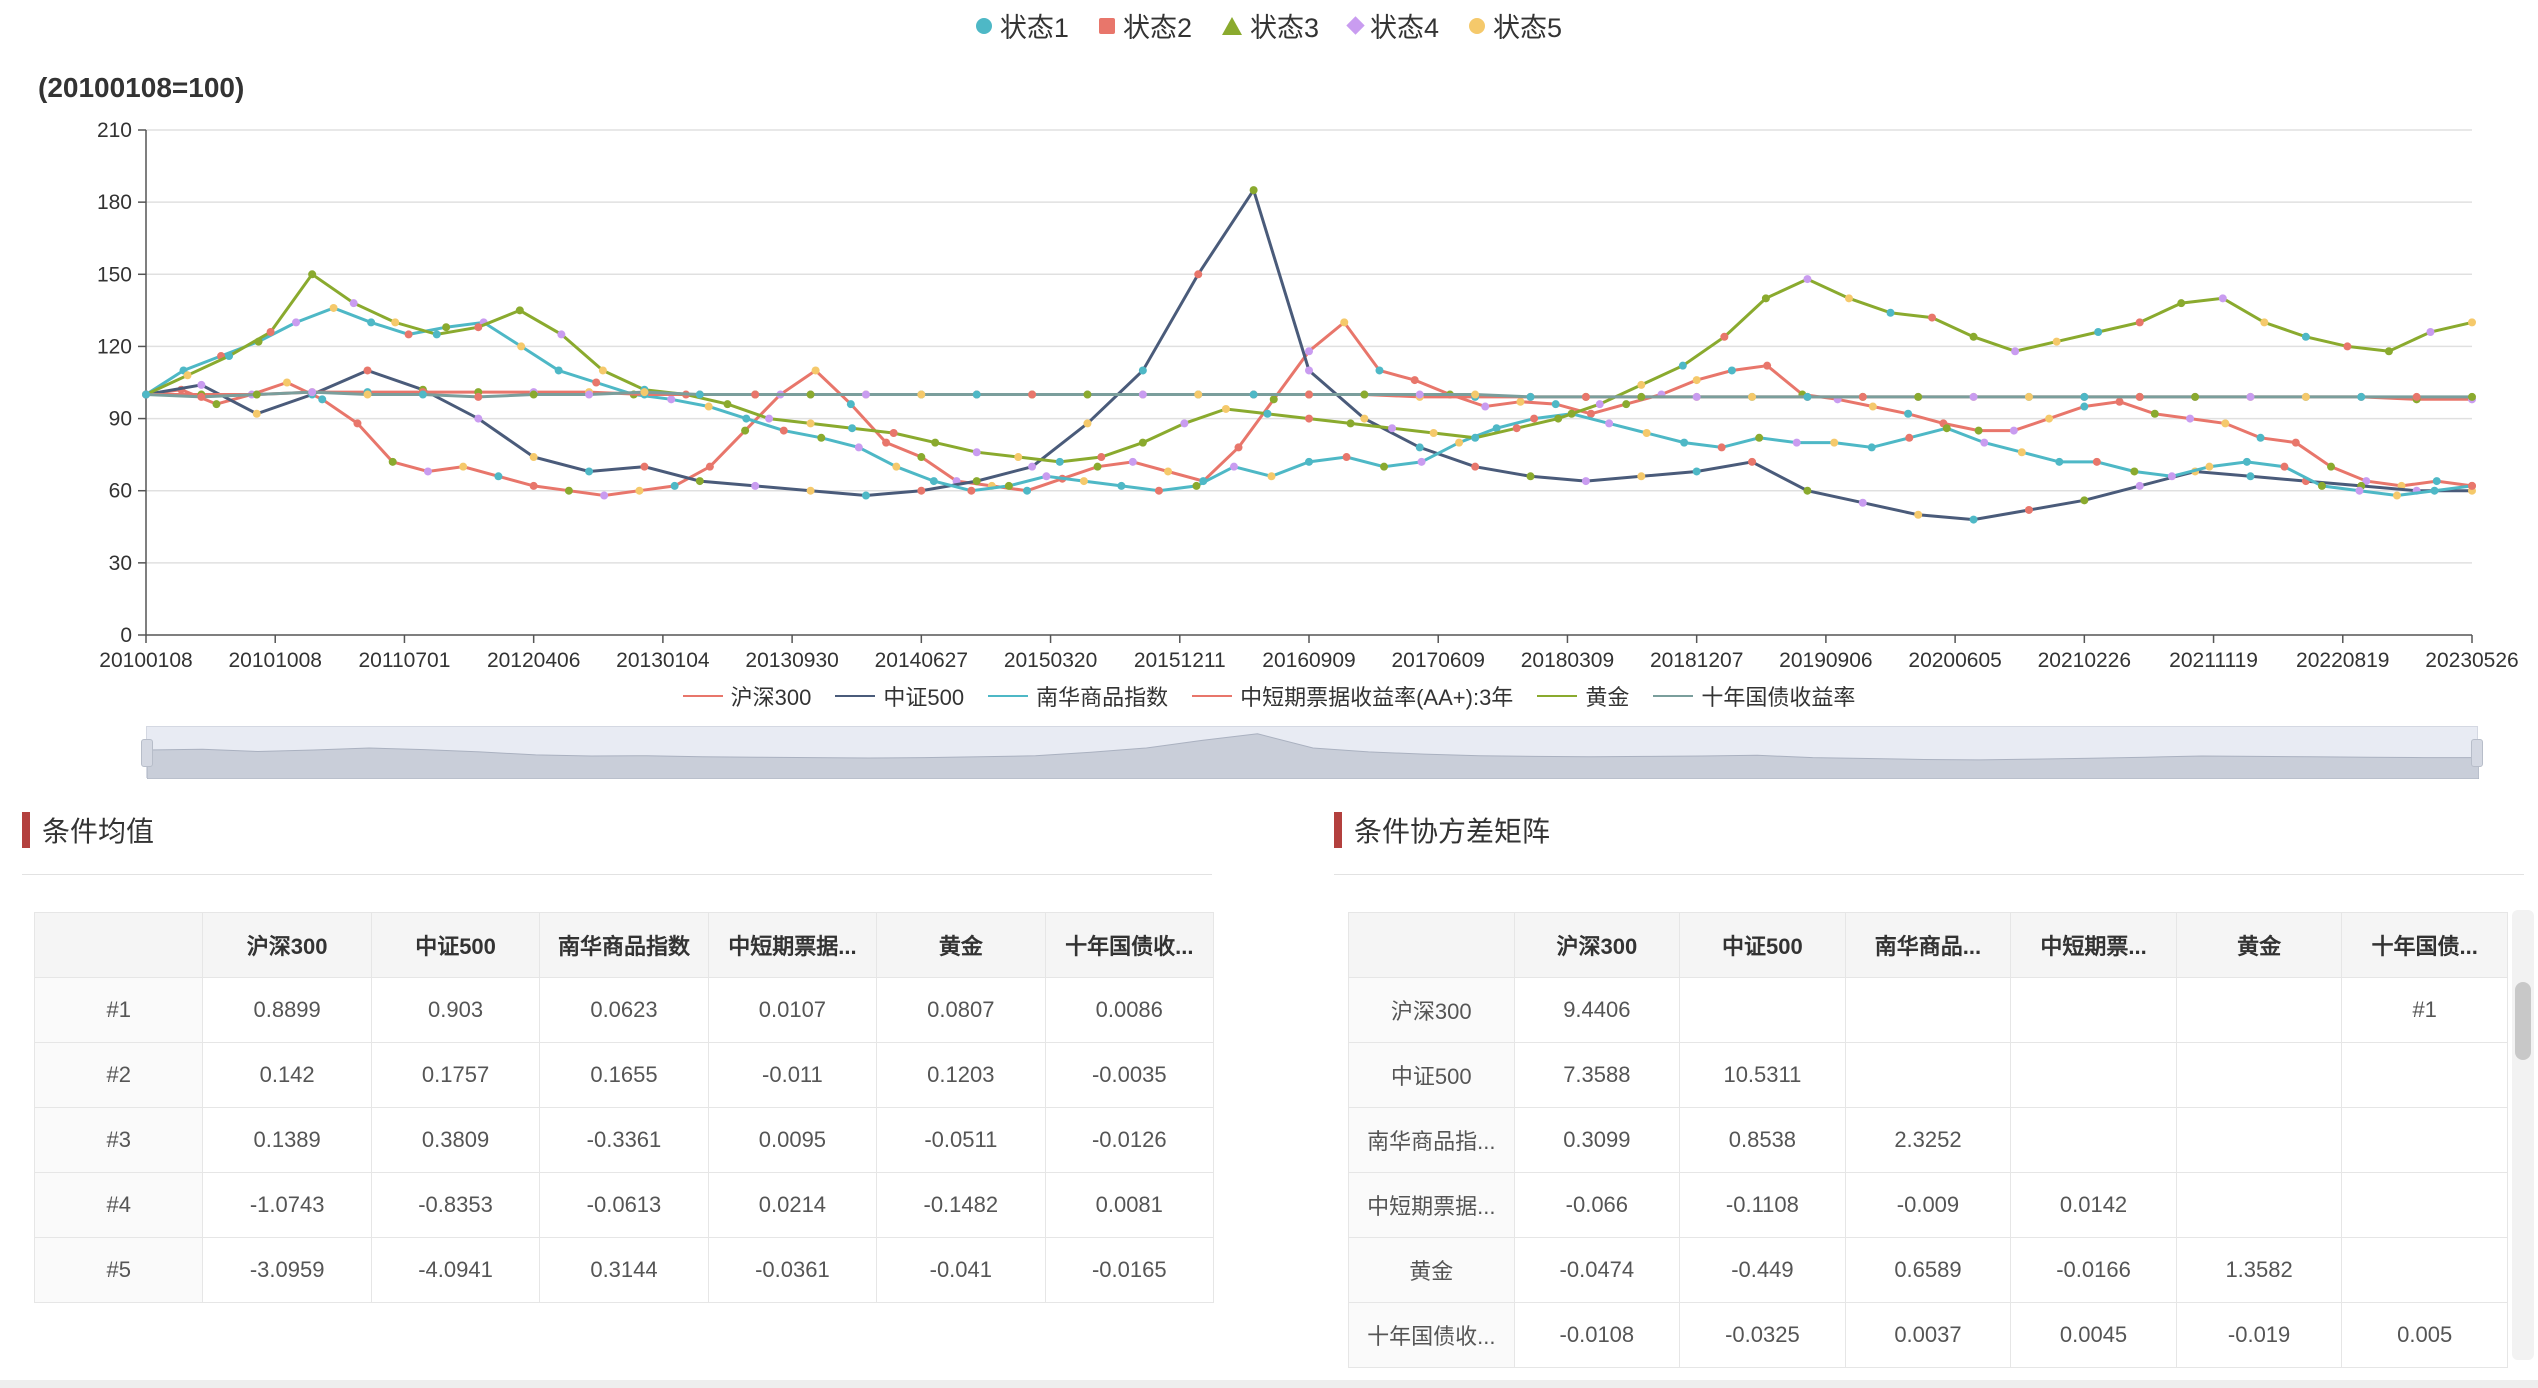  What do you see at coordinates (1597, 1270) in the screenshot?
I see `table-cell: -0.0474` at bounding box center [1597, 1270].